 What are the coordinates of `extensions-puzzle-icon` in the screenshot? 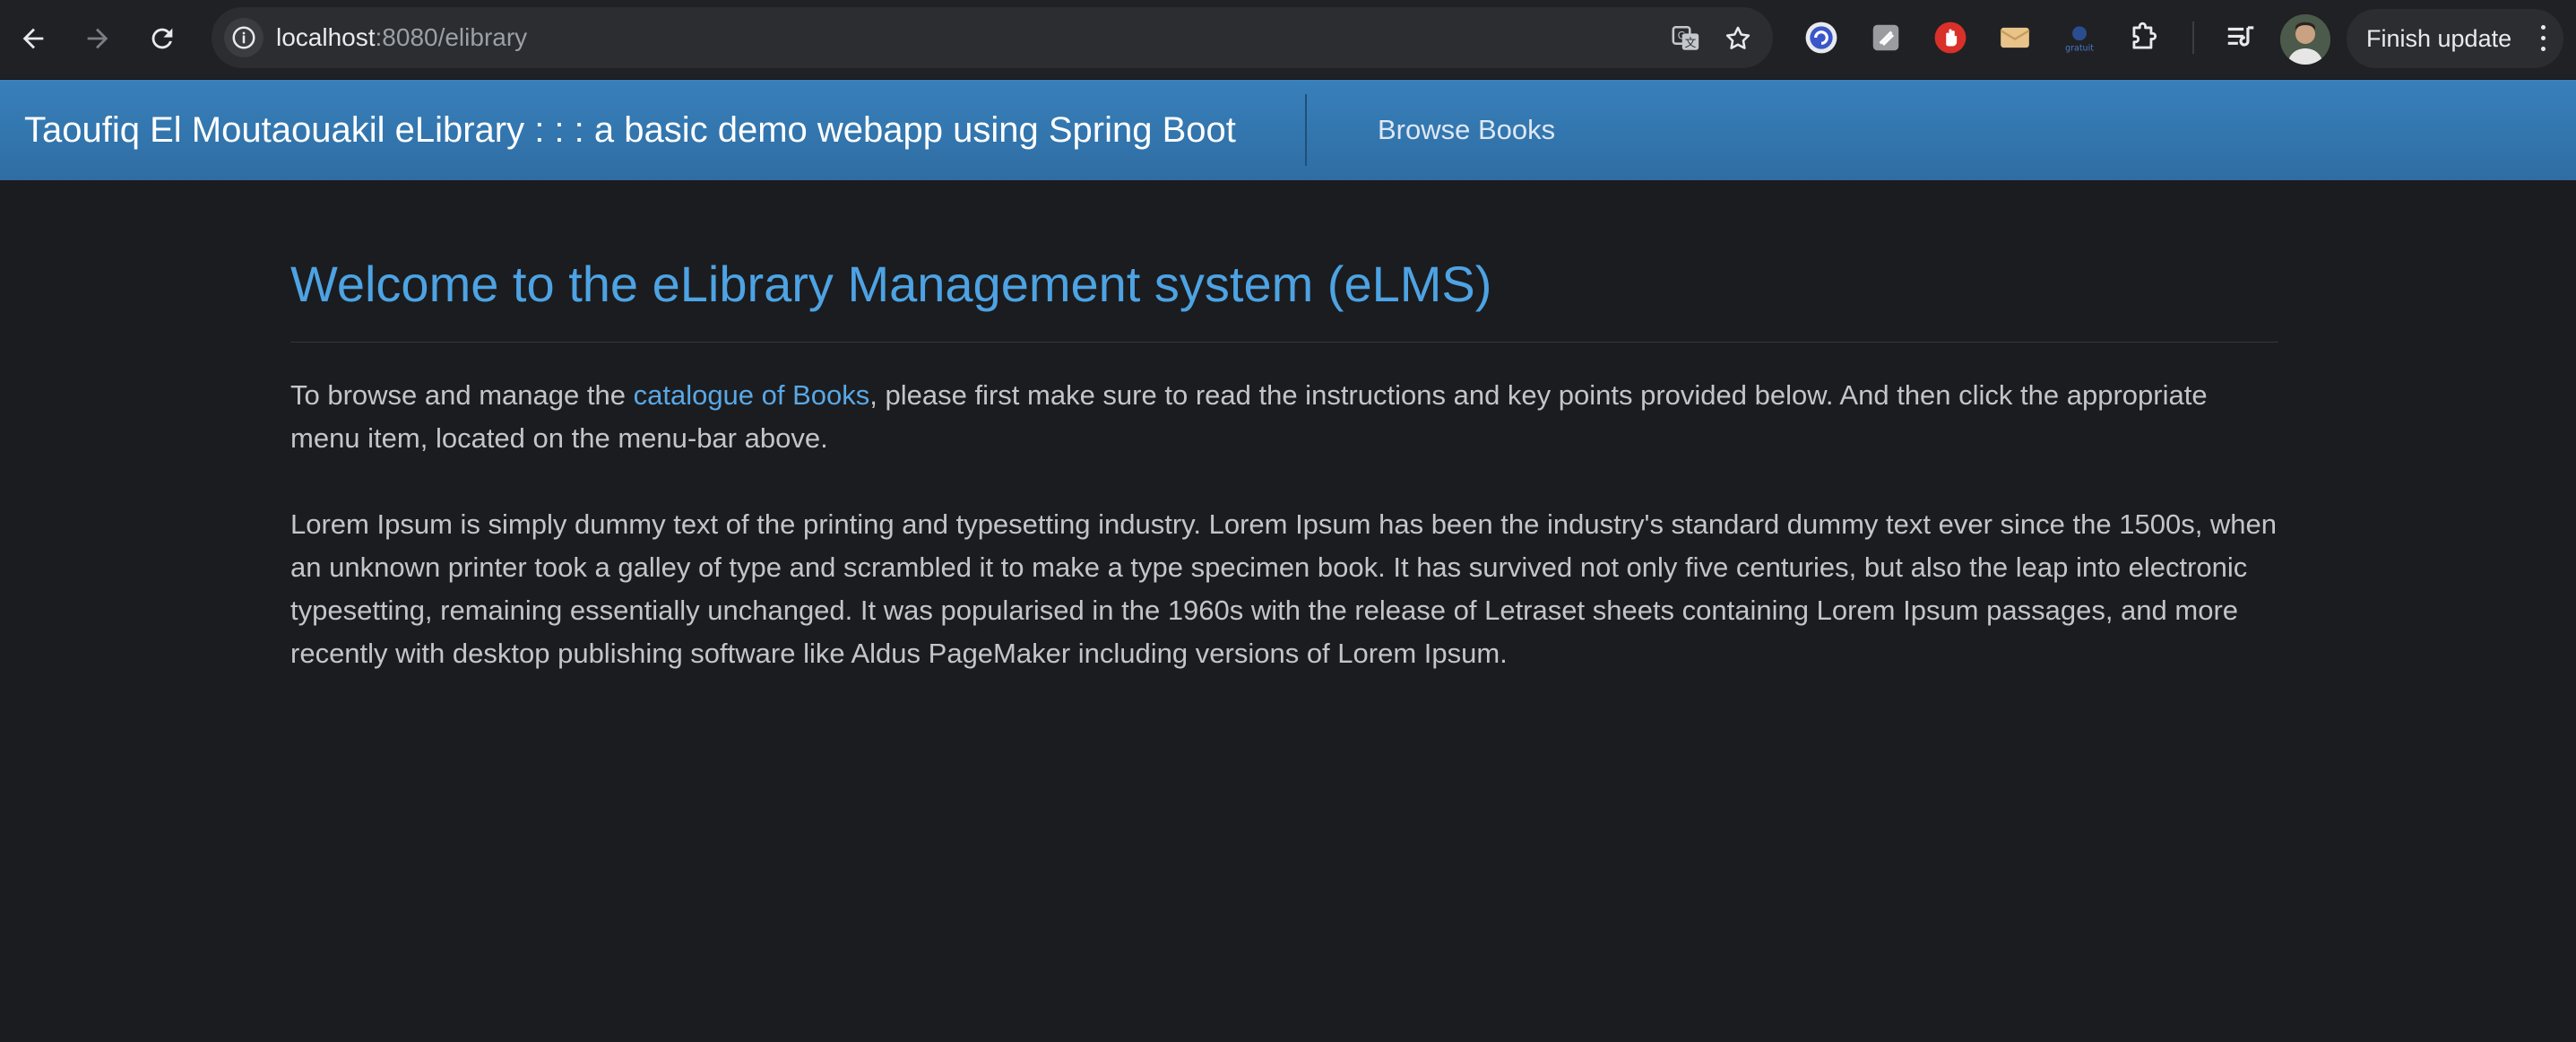 It's located at (2144, 38).